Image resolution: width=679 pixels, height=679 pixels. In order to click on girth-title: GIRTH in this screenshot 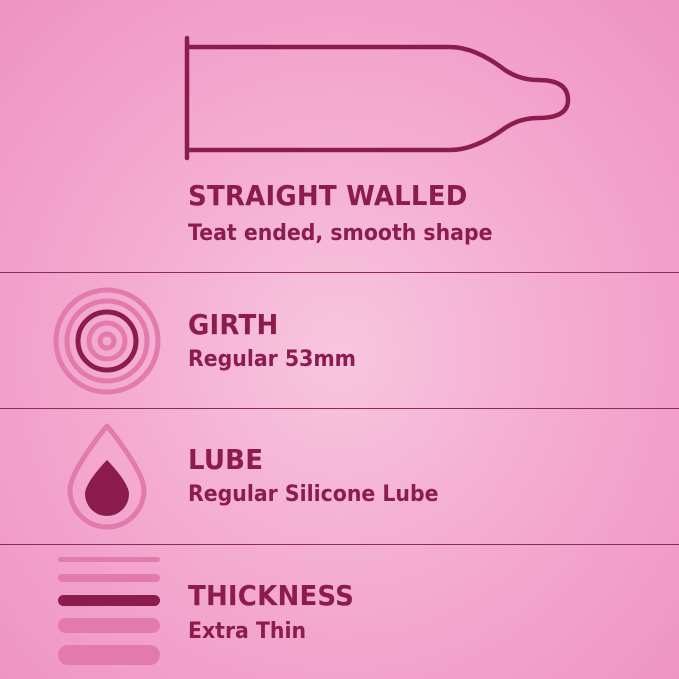, I will do `click(233, 324)`.